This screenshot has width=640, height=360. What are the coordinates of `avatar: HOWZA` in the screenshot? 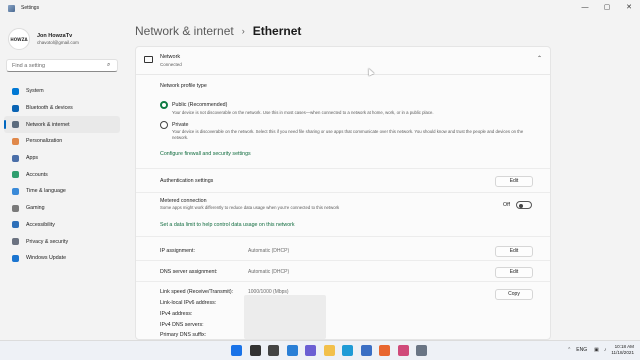 It's located at (19, 39).